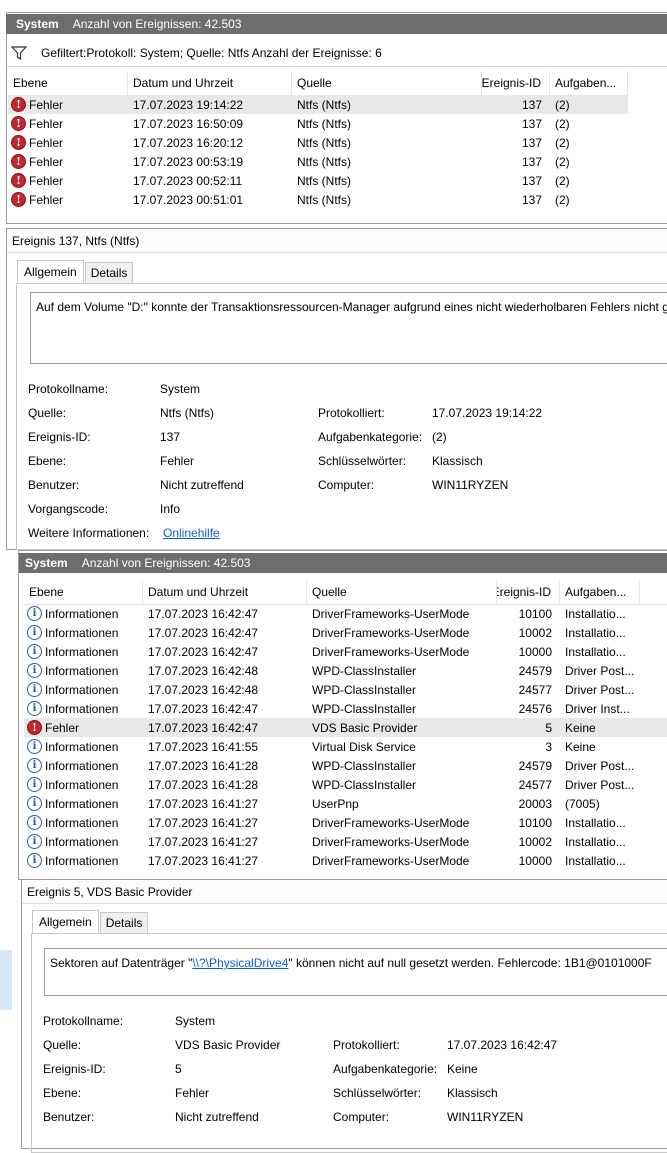 The image size is (667, 1153). What do you see at coordinates (366, 1045) in the screenshot?
I see `label-logged-2: Protokolliert:` at bounding box center [366, 1045].